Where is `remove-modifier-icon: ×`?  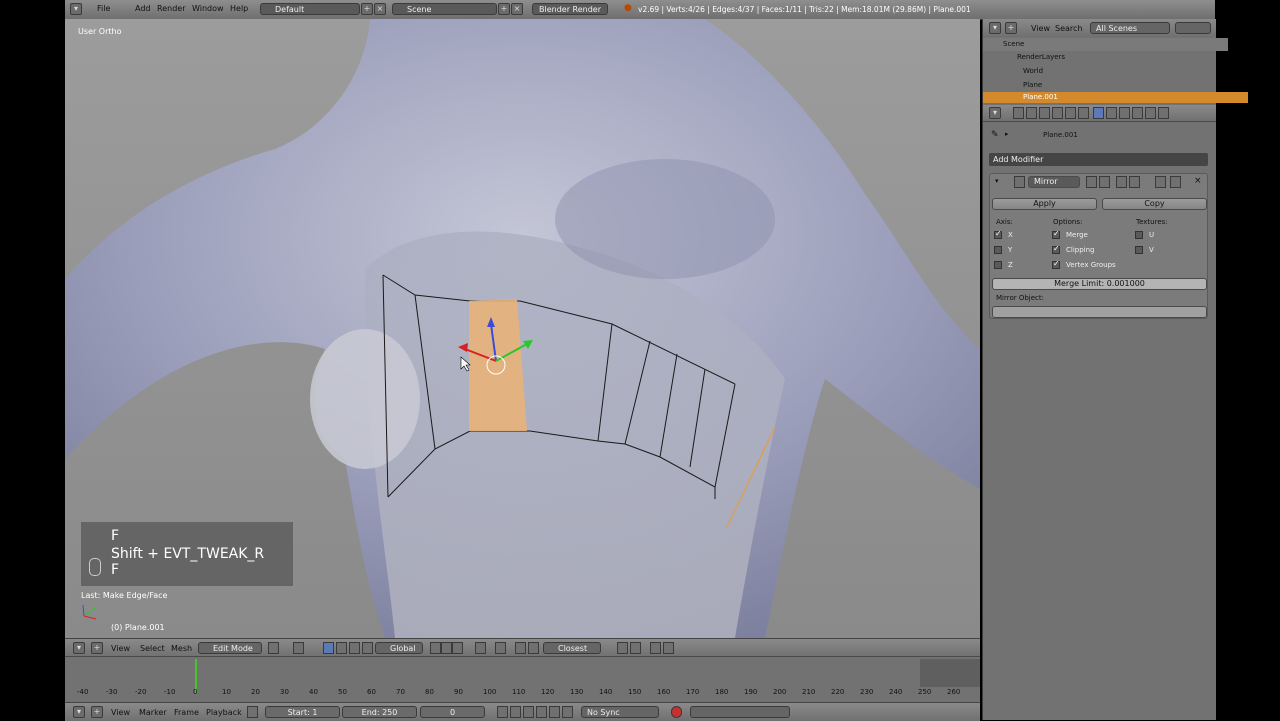 remove-modifier-icon: × is located at coordinates (1198, 181).